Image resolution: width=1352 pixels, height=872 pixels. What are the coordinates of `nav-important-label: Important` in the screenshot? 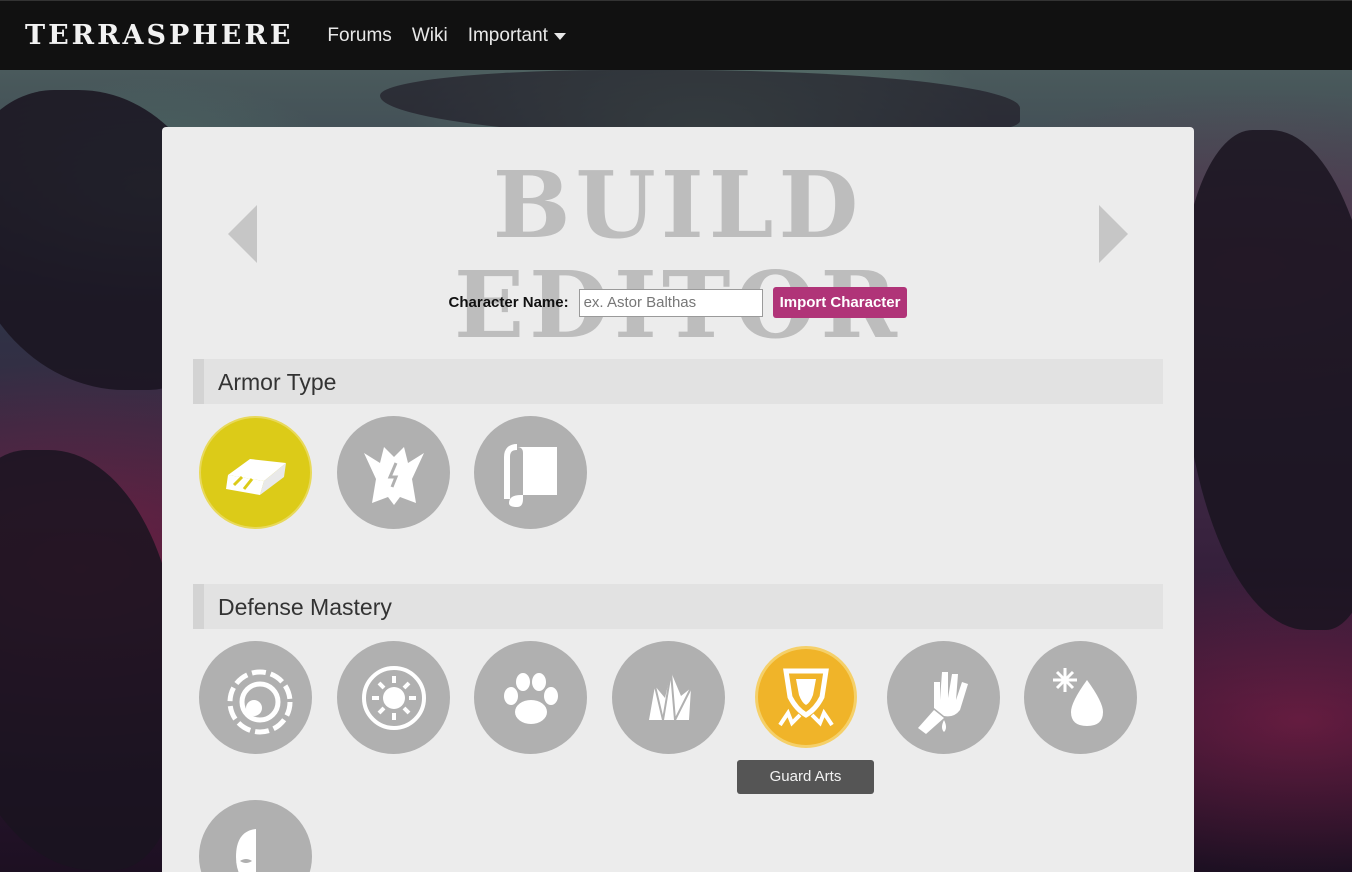 It's located at (507, 35).